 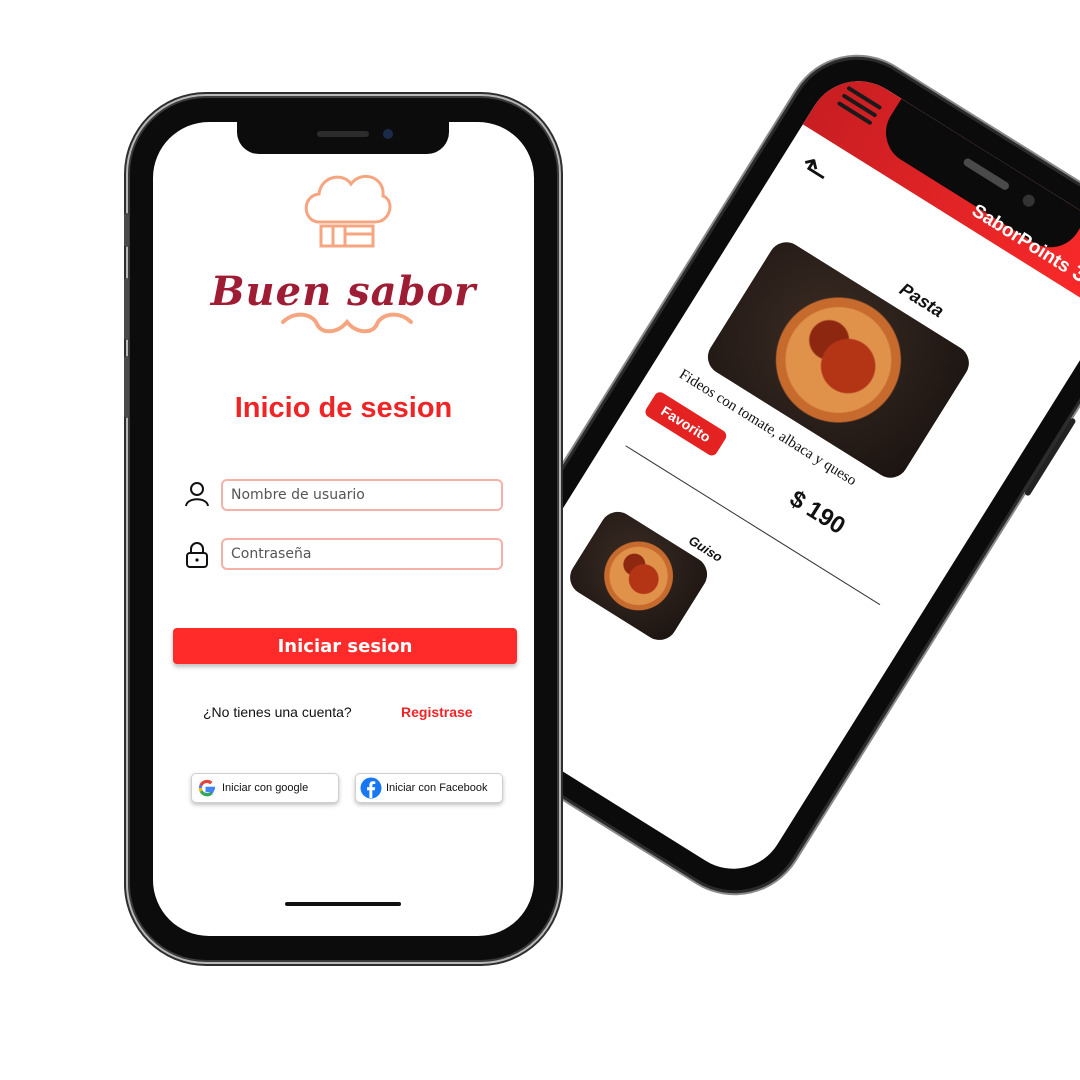 I want to click on hamburger-menu-icon, so click(x=859, y=106).